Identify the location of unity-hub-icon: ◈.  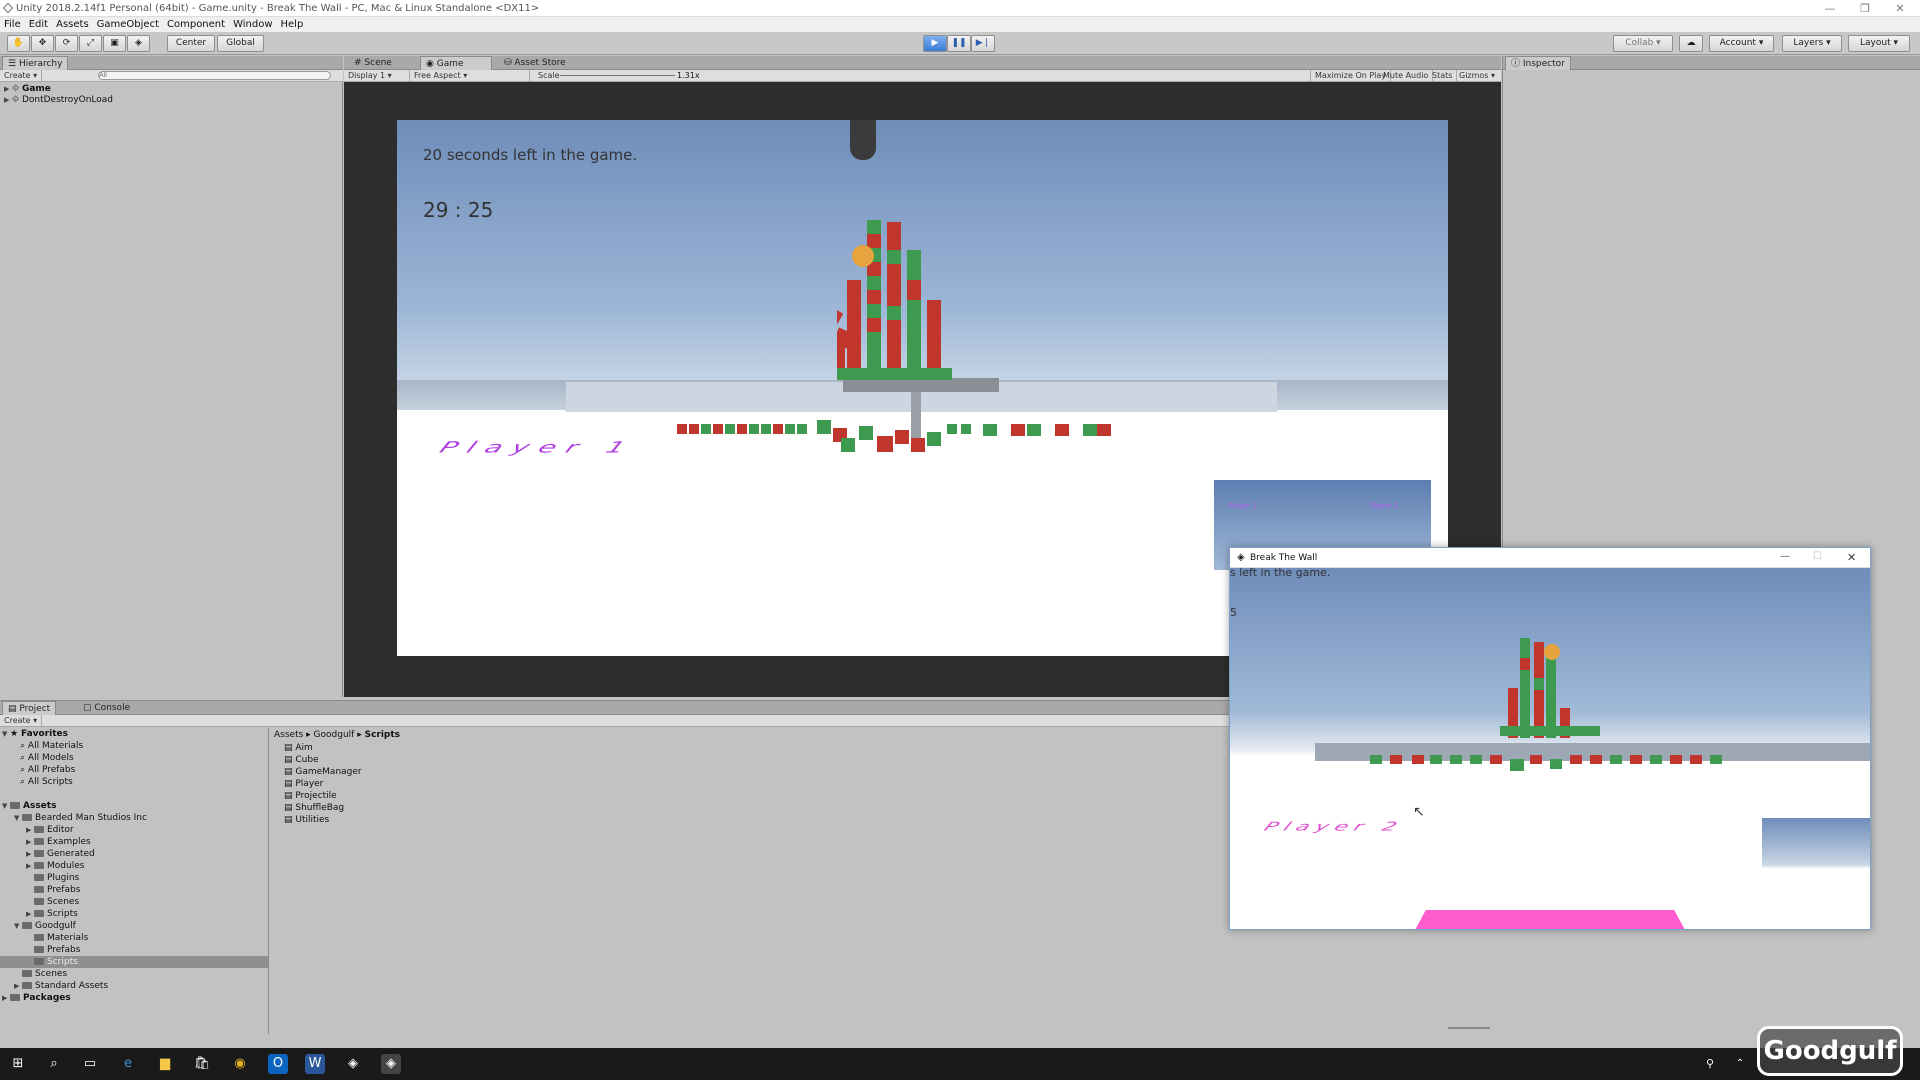
(353, 1064).